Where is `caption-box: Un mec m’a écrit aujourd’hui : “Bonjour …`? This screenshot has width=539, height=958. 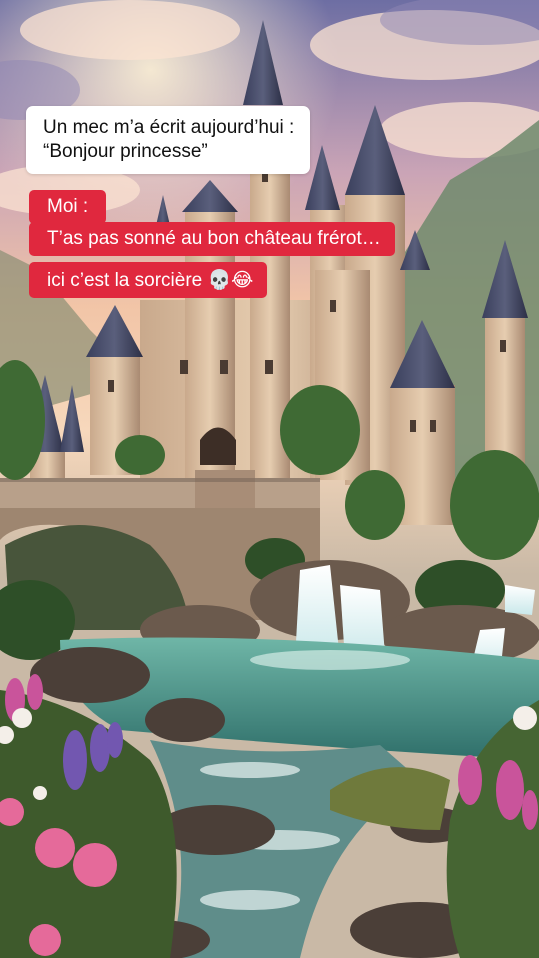 caption-box: Un mec m’a écrit aujourd’hui : “Bonjour … is located at coordinates (168, 140).